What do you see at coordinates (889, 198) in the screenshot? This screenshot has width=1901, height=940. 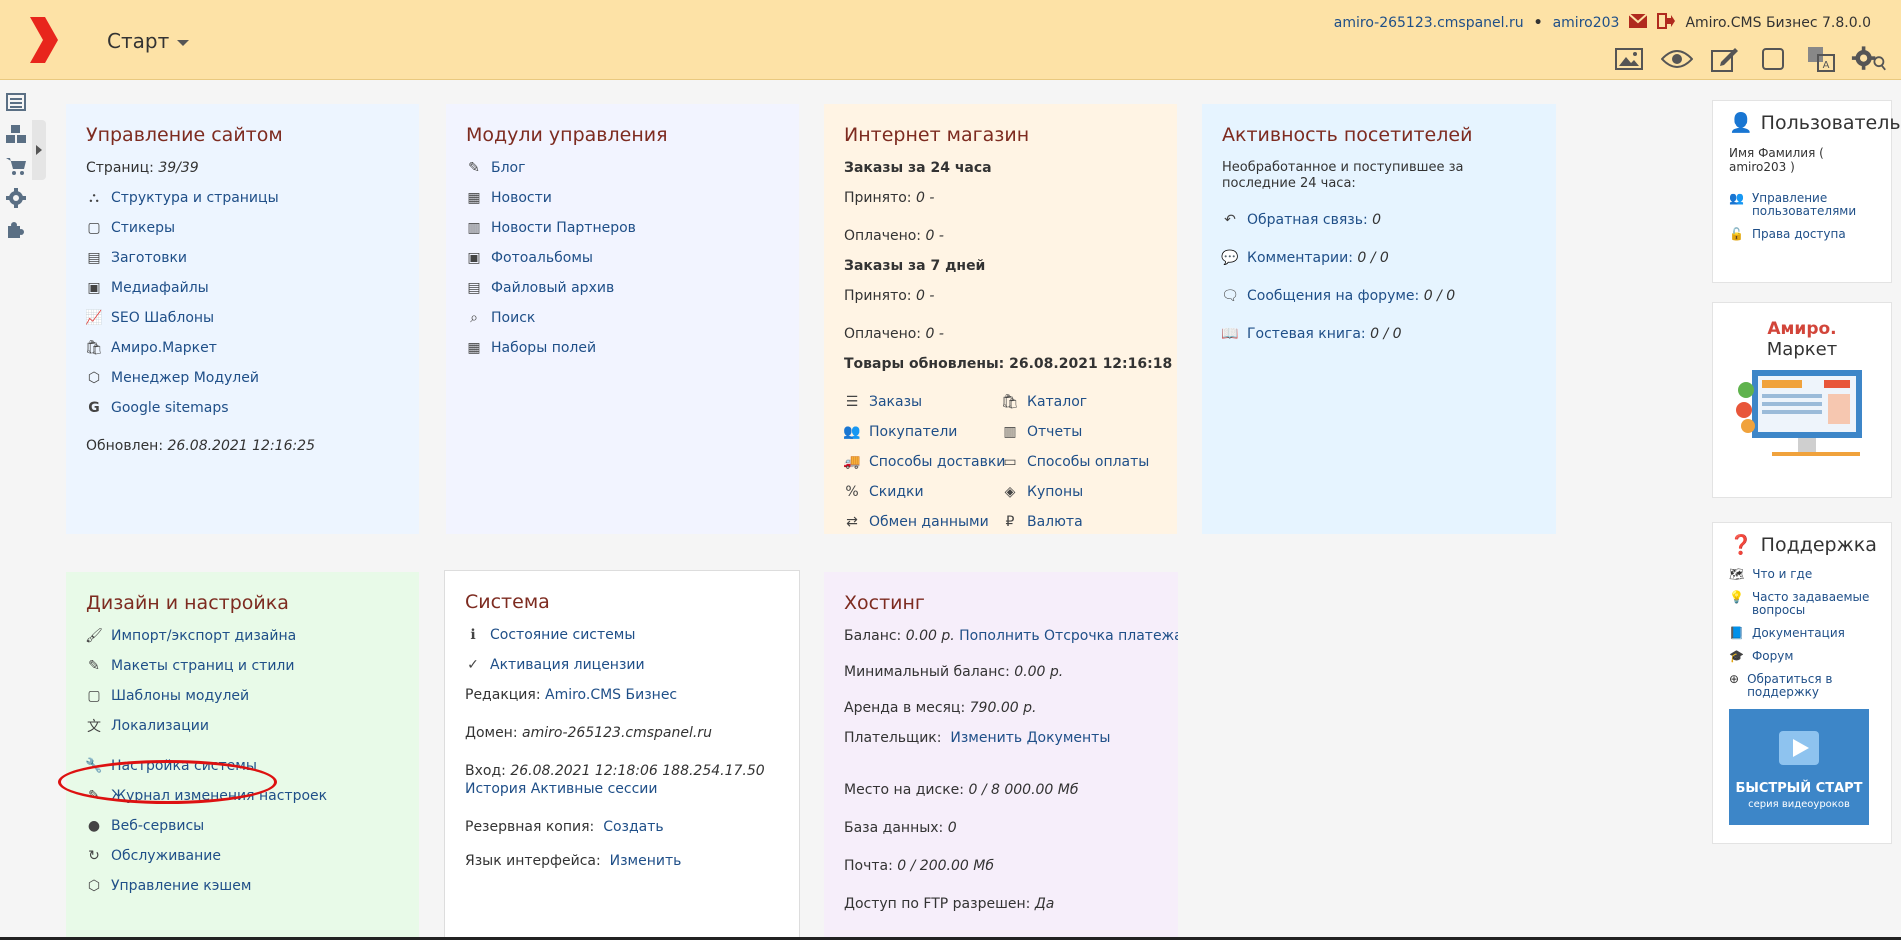 I see `orders-24h-accepted: Принято: 0 -` at bounding box center [889, 198].